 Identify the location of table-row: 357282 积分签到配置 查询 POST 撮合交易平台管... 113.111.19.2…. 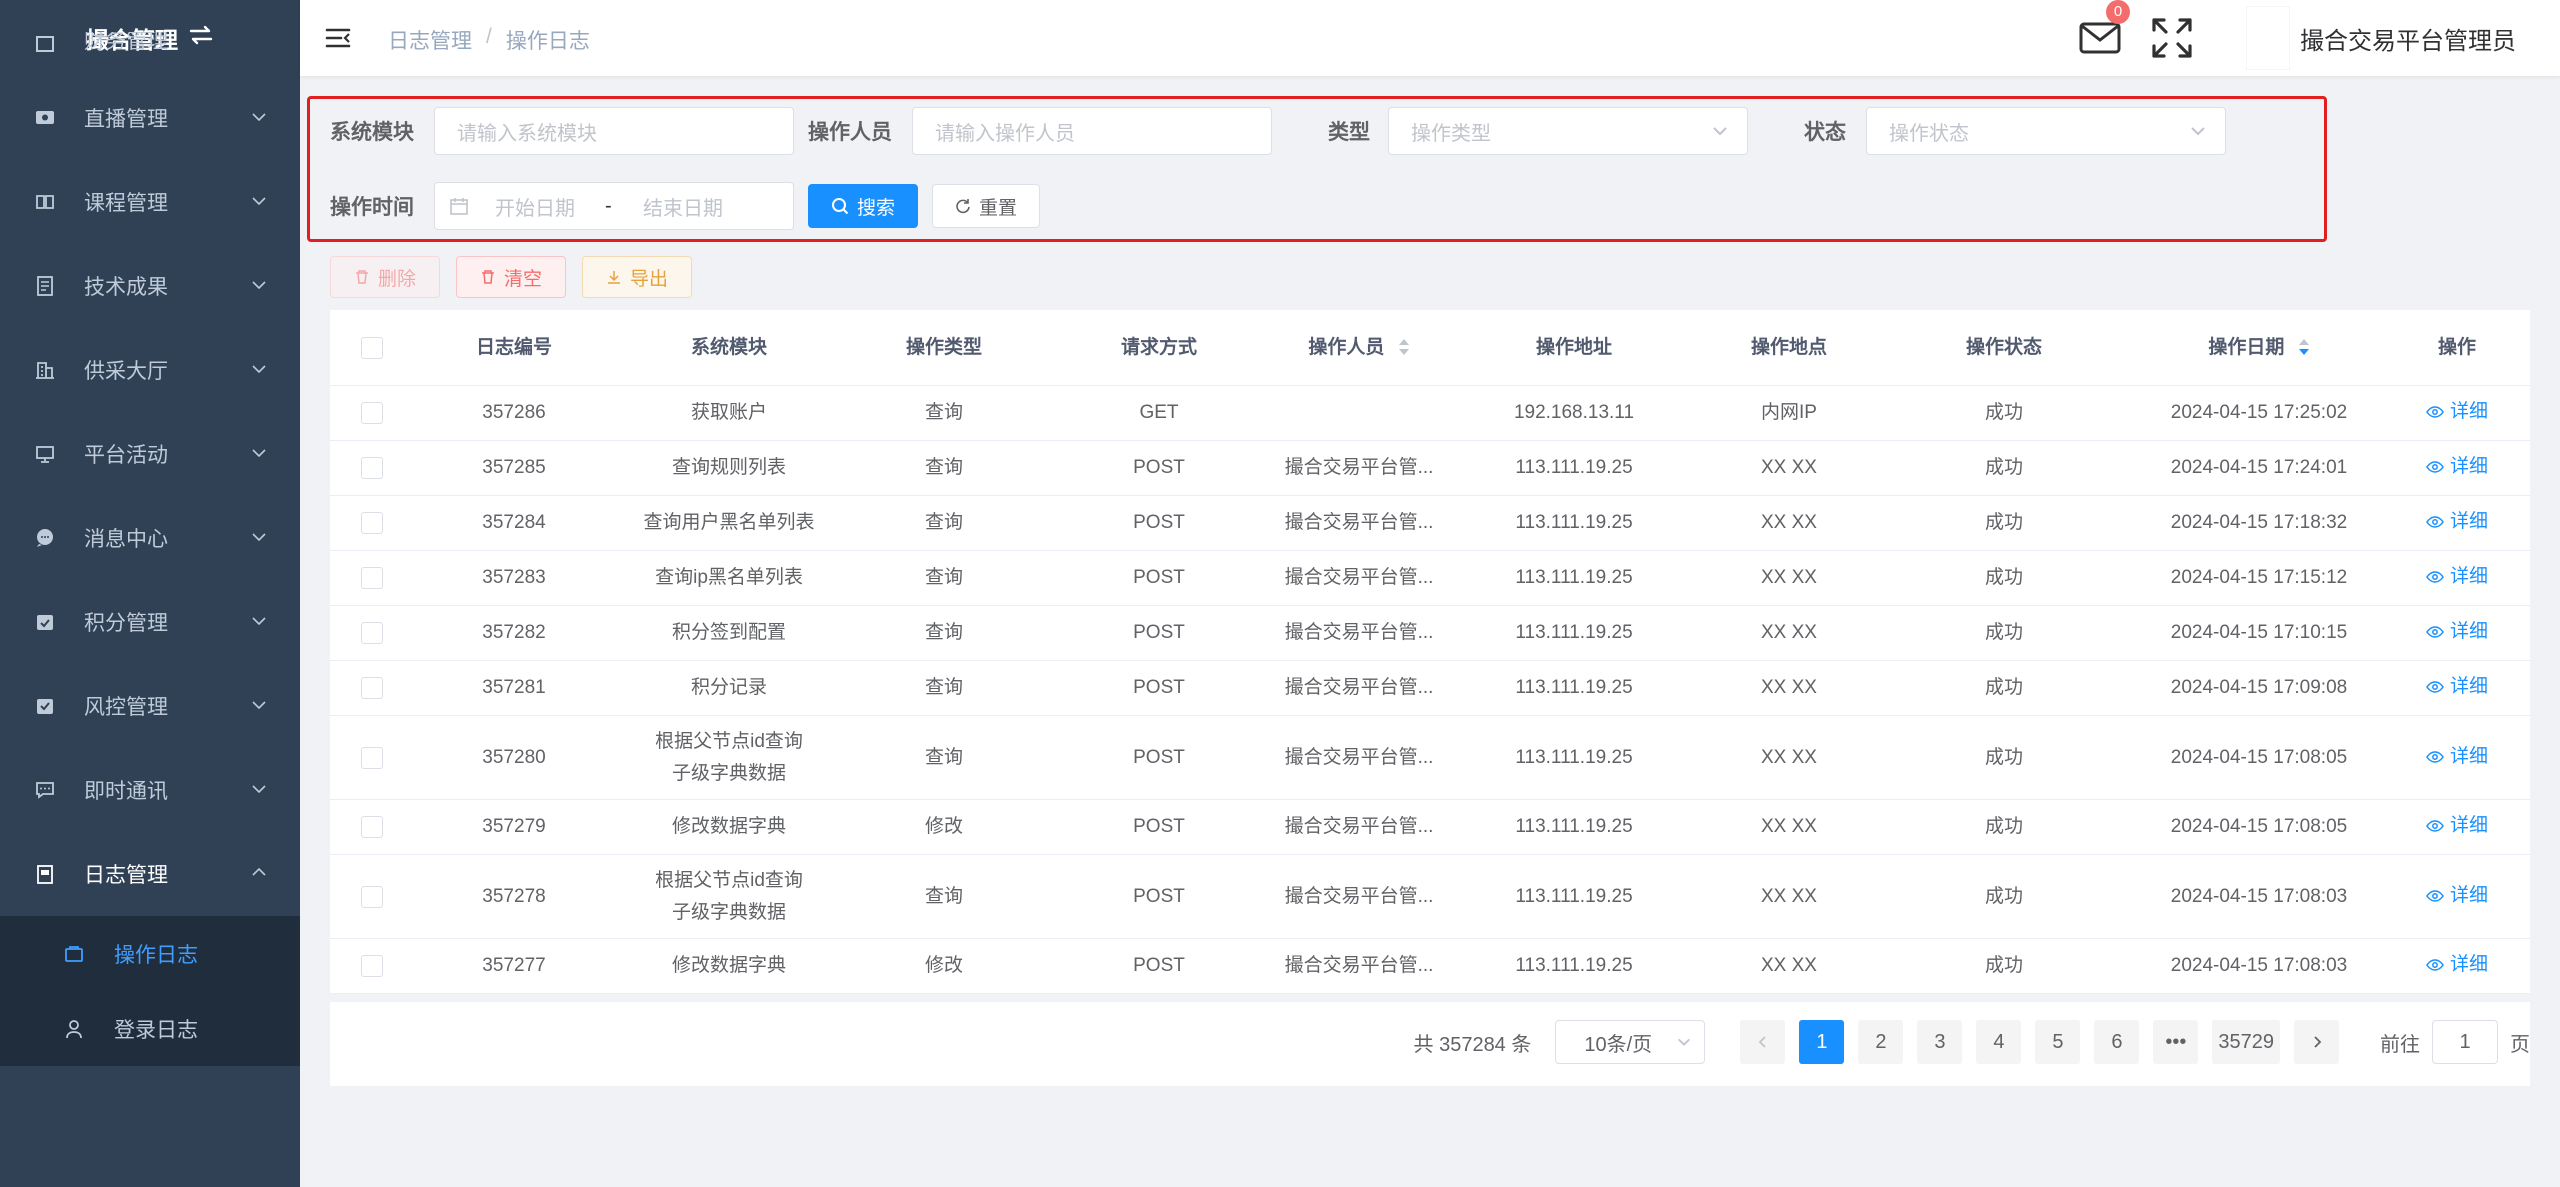
(1430, 633).